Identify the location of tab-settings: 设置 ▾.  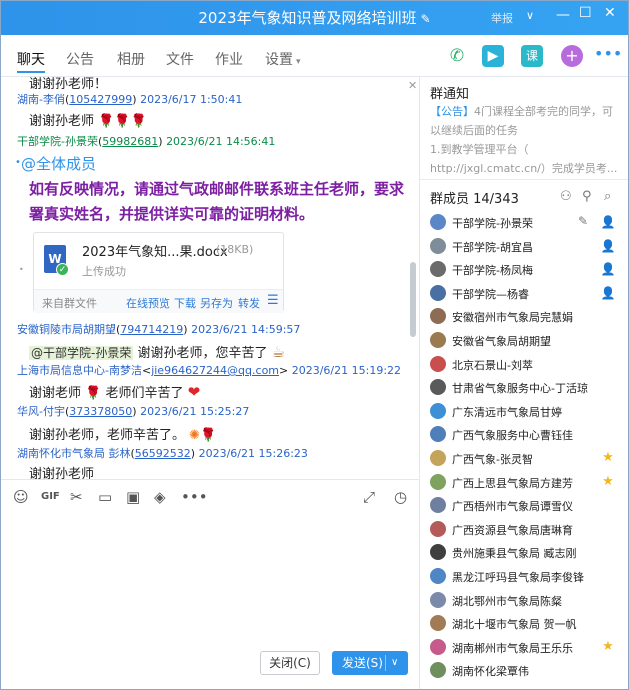
(283, 59).